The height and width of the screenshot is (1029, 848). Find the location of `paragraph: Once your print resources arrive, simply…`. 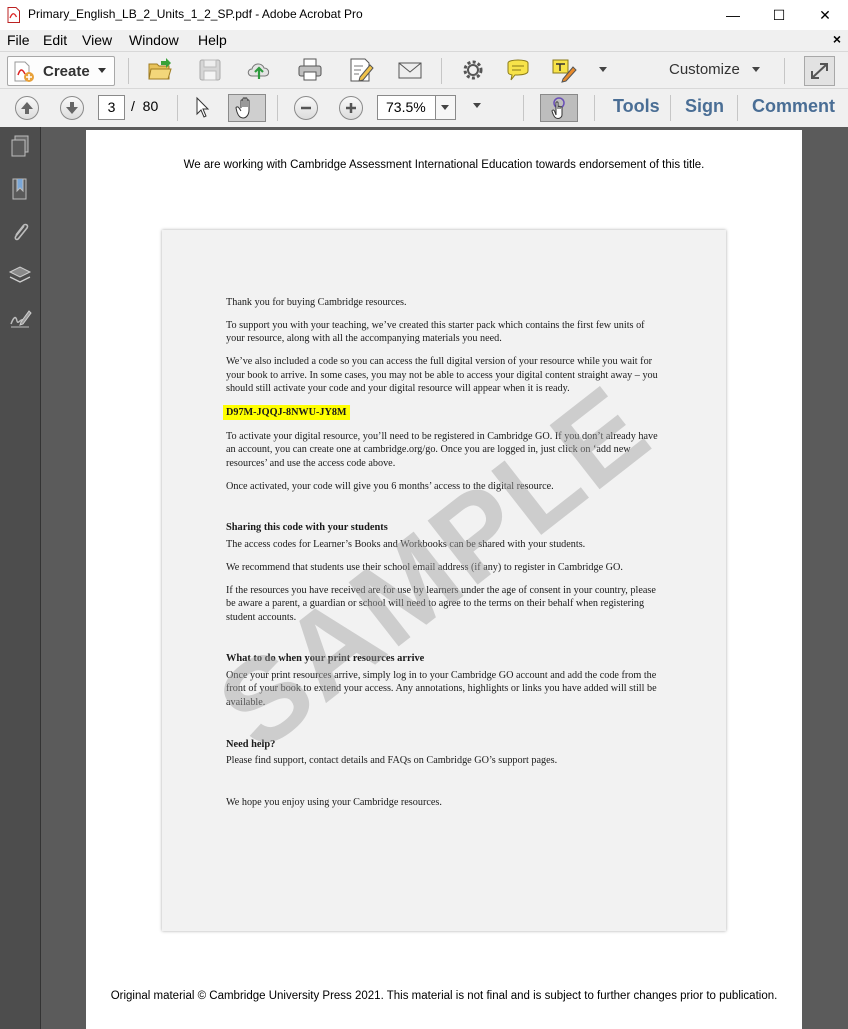

paragraph: Once your print resources arrive, simply… is located at coordinates (441, 688).